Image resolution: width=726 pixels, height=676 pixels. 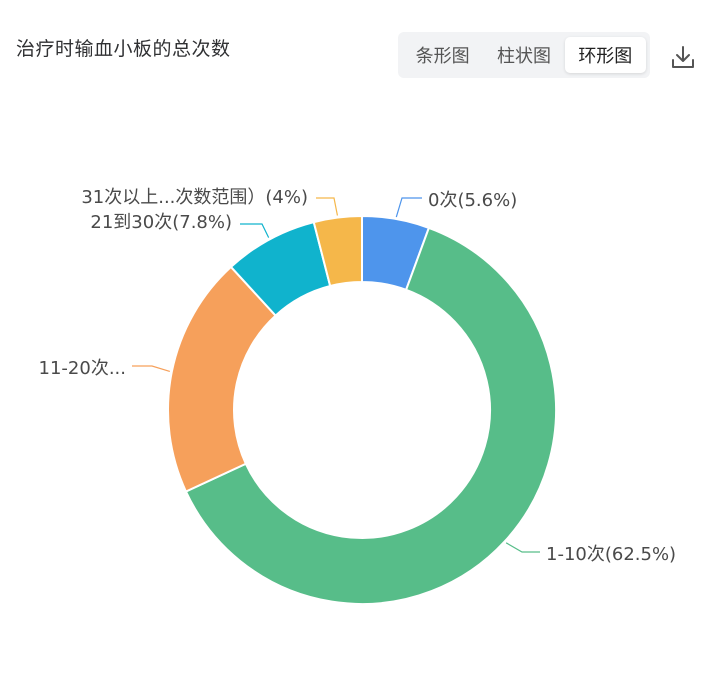 What do you see at coordinates (611, 554) in the screenshot?
I see `slice-label-1: 1-10次(62.5%)` at bounding box center [611, 554].